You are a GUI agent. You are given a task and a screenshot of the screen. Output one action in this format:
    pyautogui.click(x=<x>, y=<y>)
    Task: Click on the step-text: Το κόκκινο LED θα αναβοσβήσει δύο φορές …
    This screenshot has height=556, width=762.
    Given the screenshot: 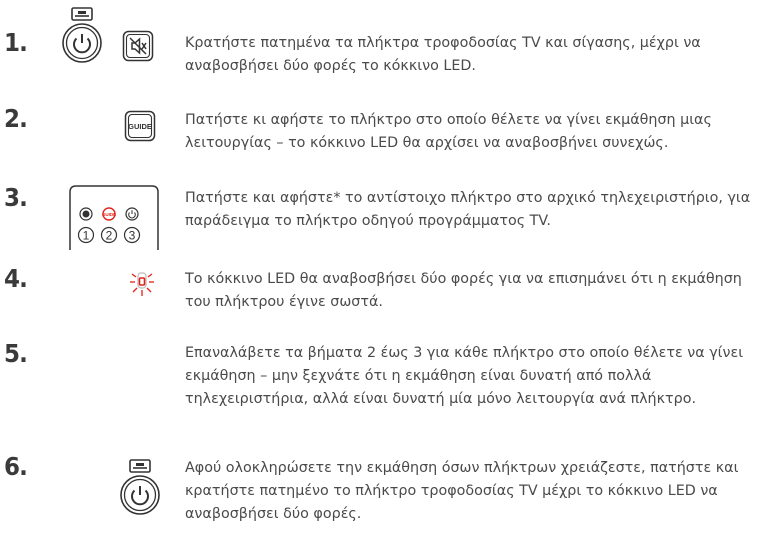 What is the action you would take?
    pyautogui.click(x=463, y=290)
    